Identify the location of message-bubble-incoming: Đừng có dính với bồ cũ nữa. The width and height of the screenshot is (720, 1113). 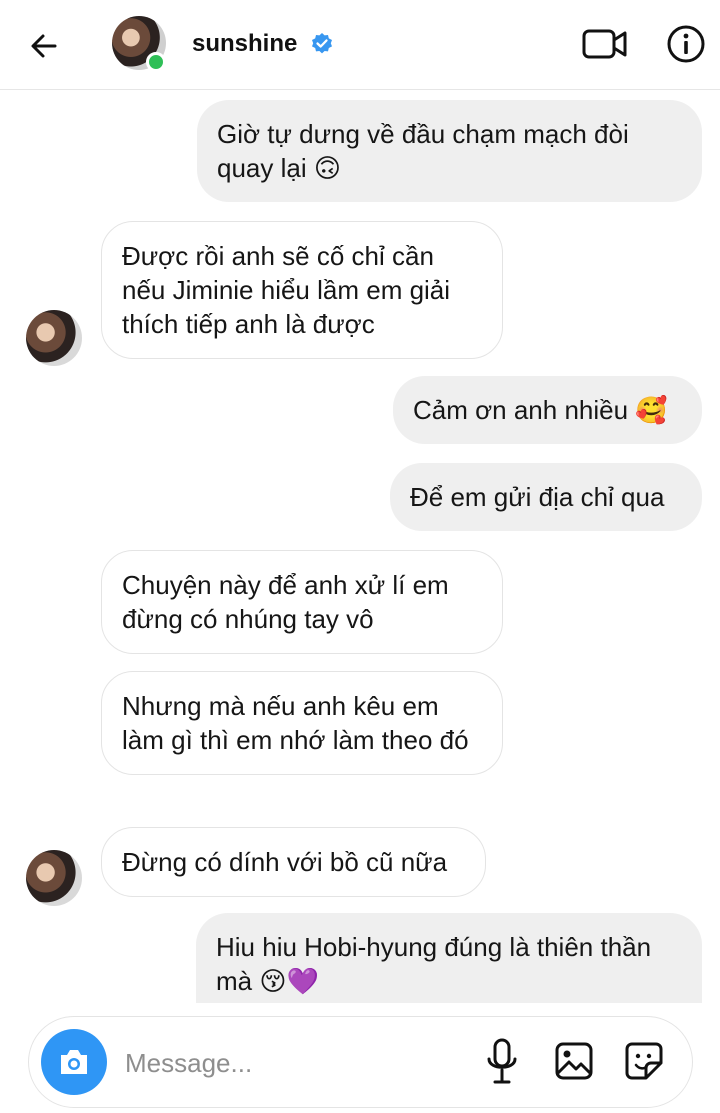
(293, 862).